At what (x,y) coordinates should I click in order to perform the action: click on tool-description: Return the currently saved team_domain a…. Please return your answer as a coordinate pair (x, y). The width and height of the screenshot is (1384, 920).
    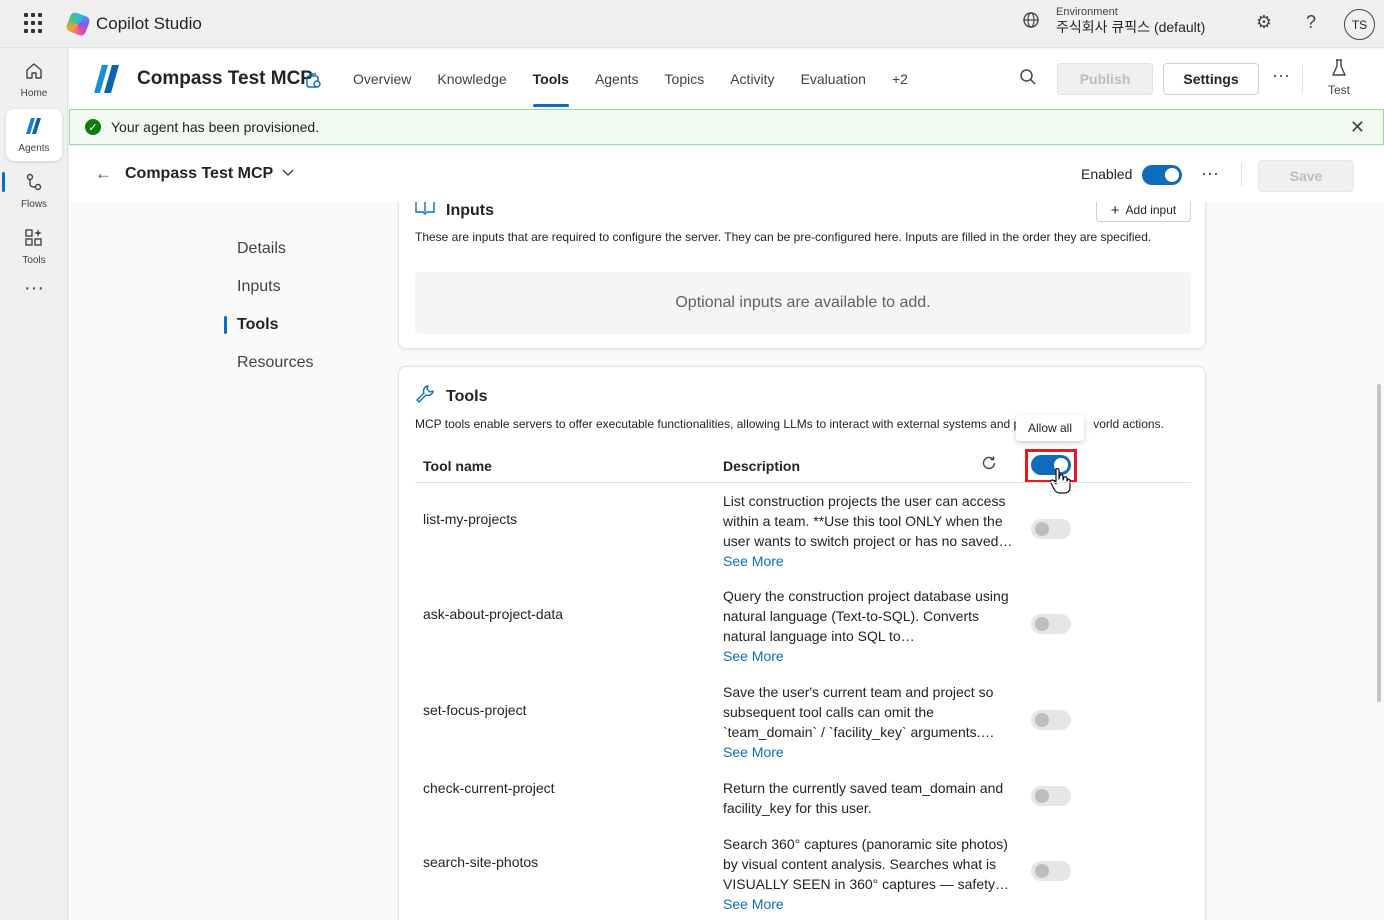
    Looking at the image, I should click on (863, 798).